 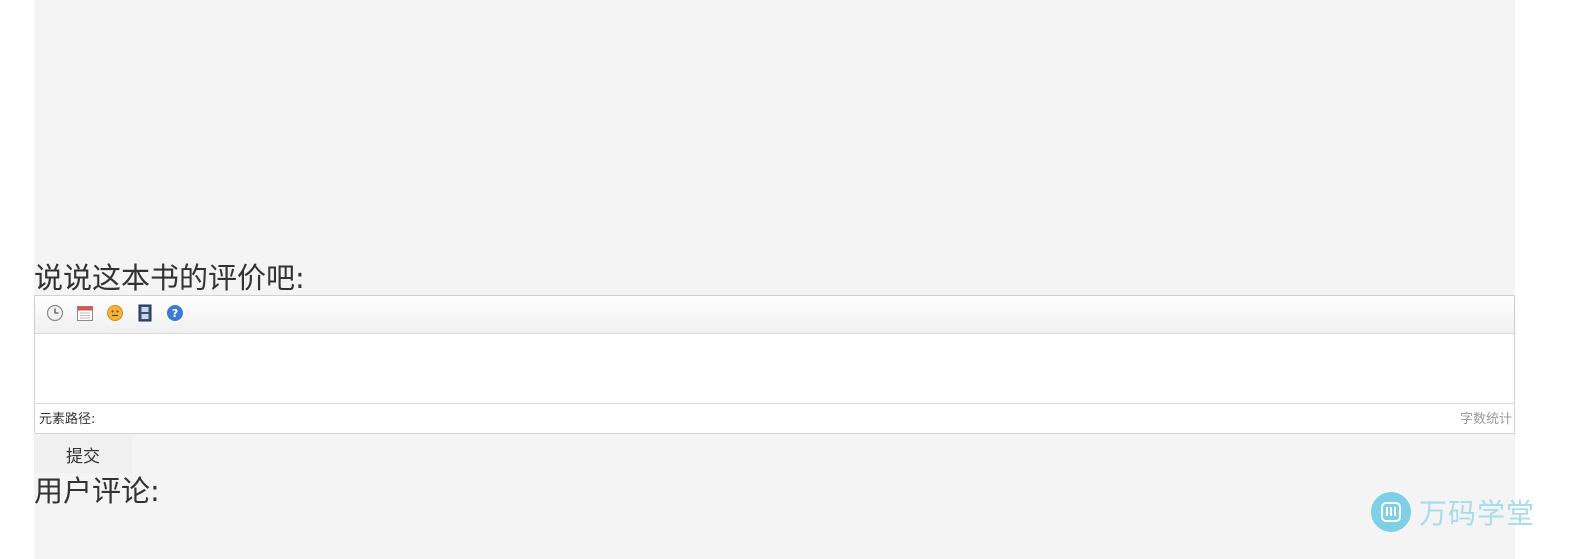 I want to click on insert-time-button, so click(x=55, y=315).